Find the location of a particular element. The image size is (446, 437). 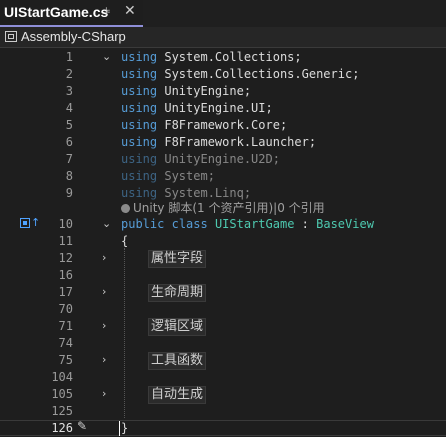

line-number: 7 is located at coordinates (69, 159).